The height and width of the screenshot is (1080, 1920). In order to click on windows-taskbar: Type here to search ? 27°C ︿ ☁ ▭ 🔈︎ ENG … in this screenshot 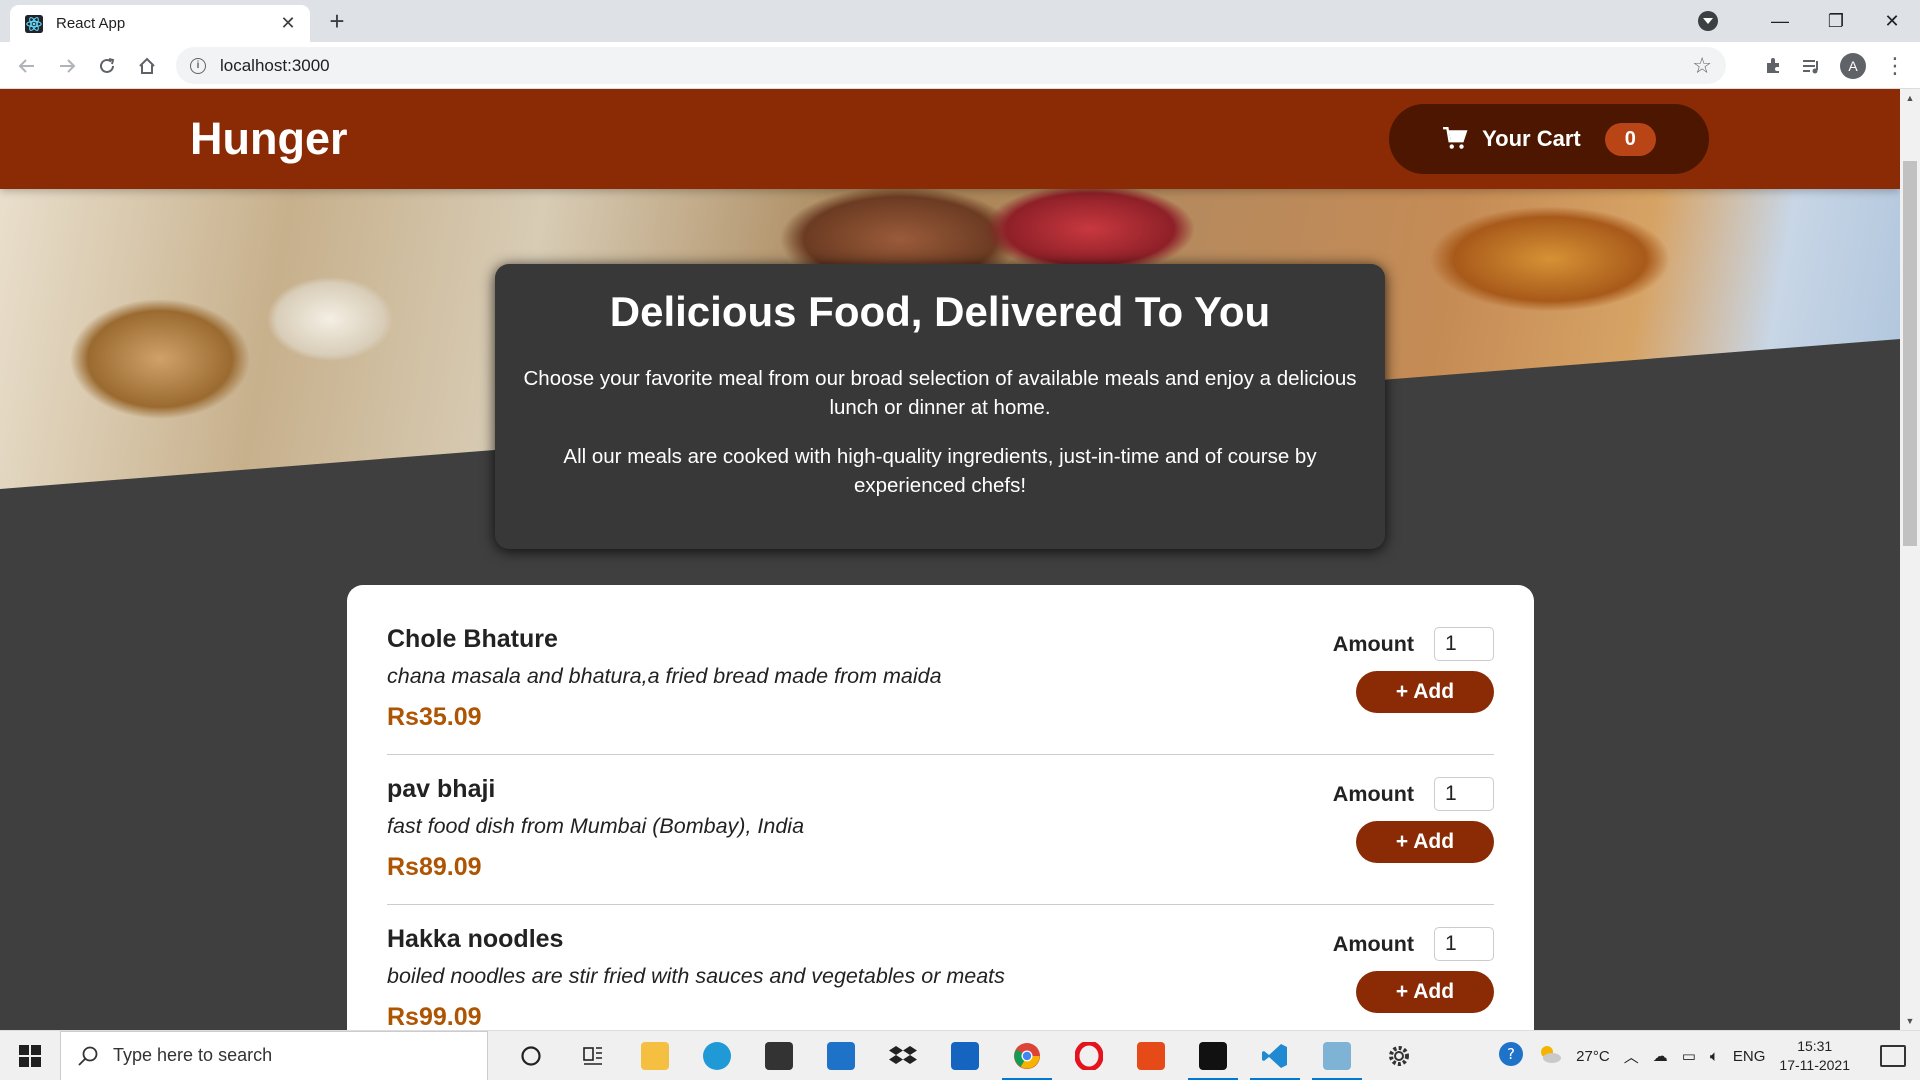, I will do `click(960, 1055)`.